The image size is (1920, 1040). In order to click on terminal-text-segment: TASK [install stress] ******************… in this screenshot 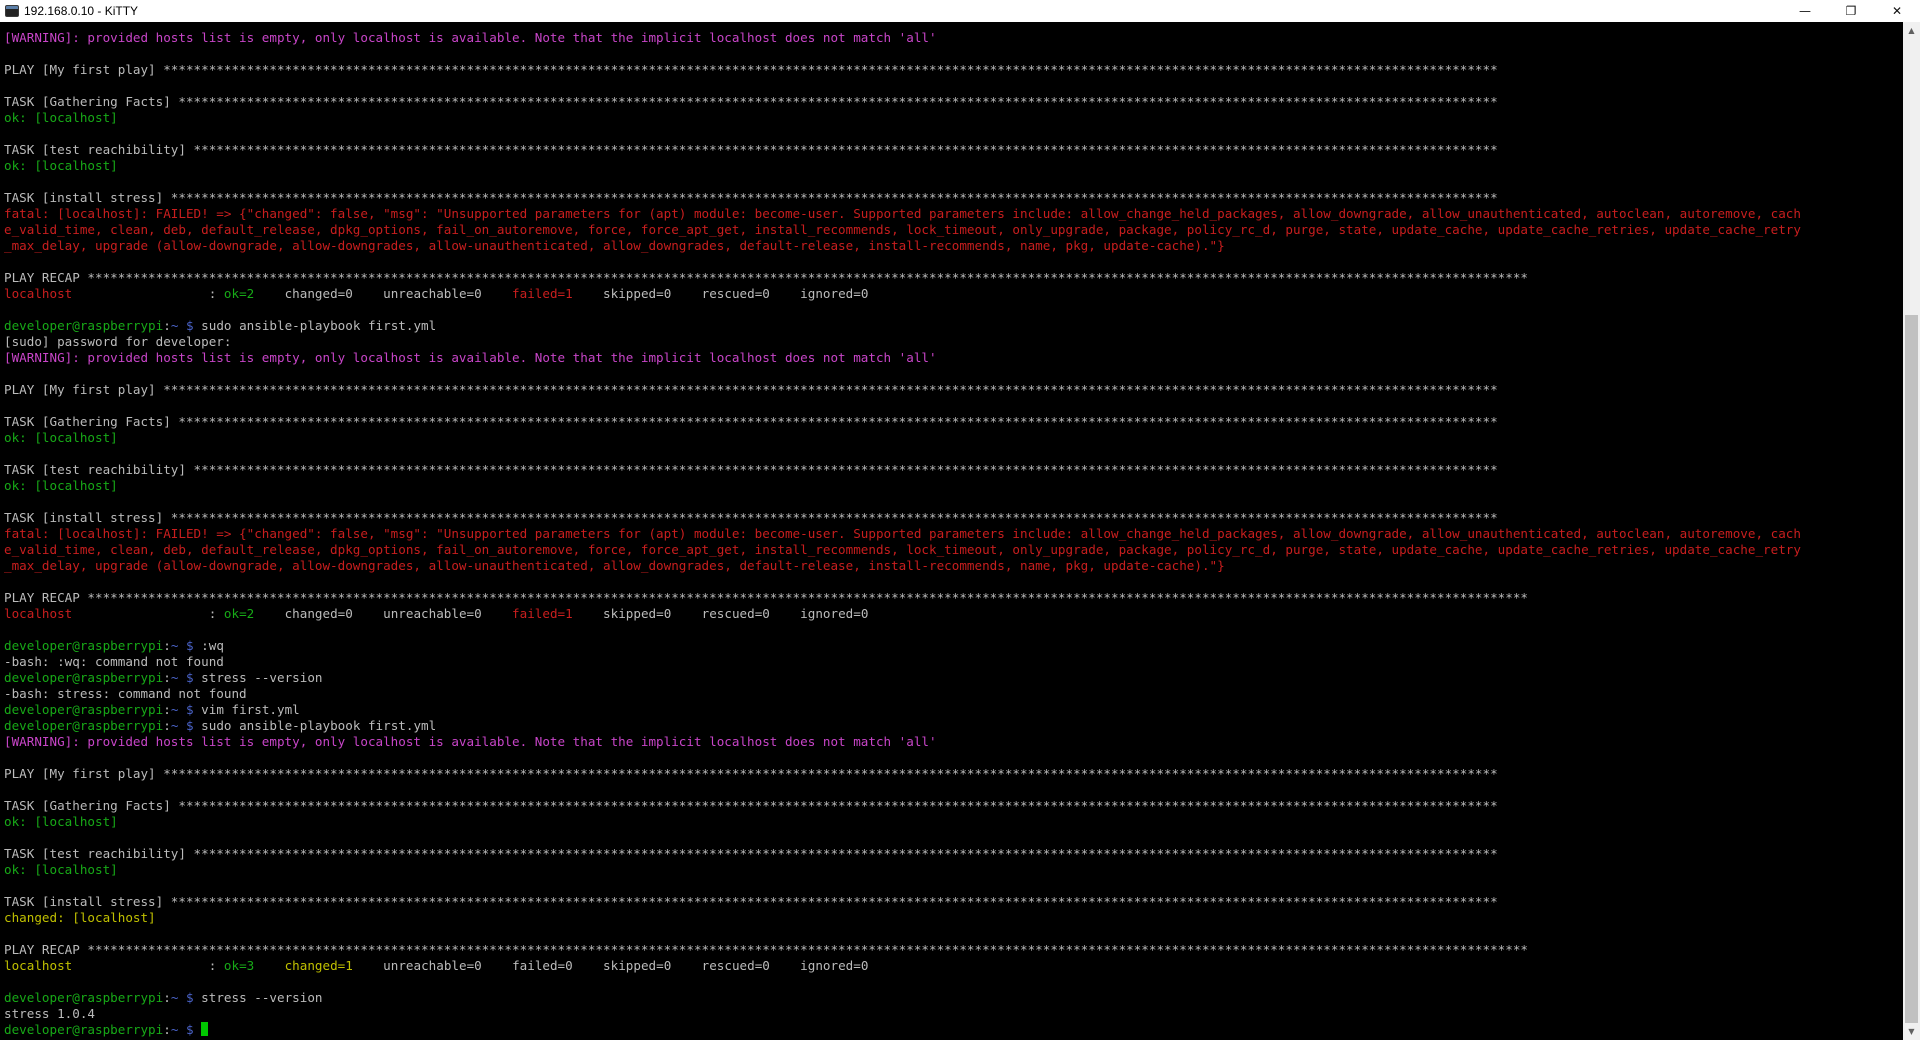, I will do `click(751, 517)`.